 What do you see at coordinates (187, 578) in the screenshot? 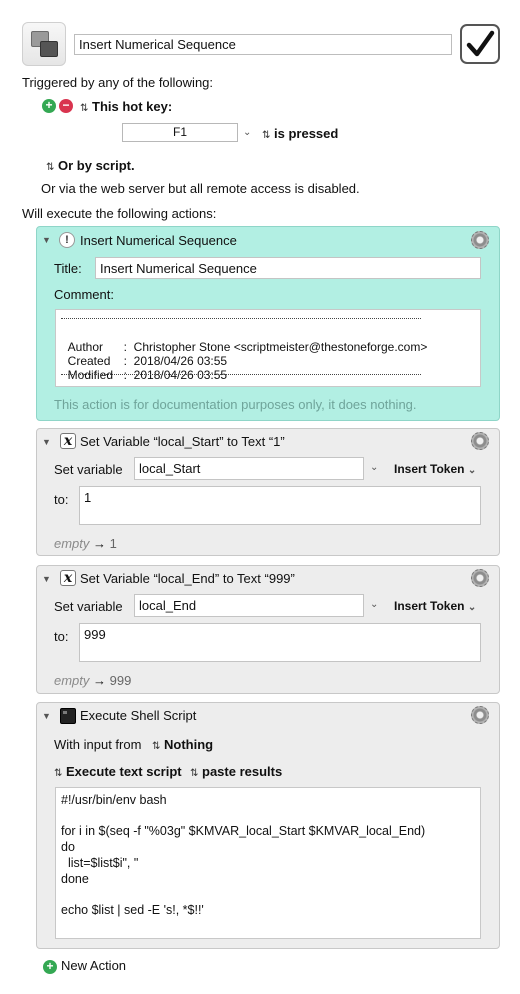
I see `action-title: Set Variable “local_End” to Text “999”` at bounding box center [187, 578].